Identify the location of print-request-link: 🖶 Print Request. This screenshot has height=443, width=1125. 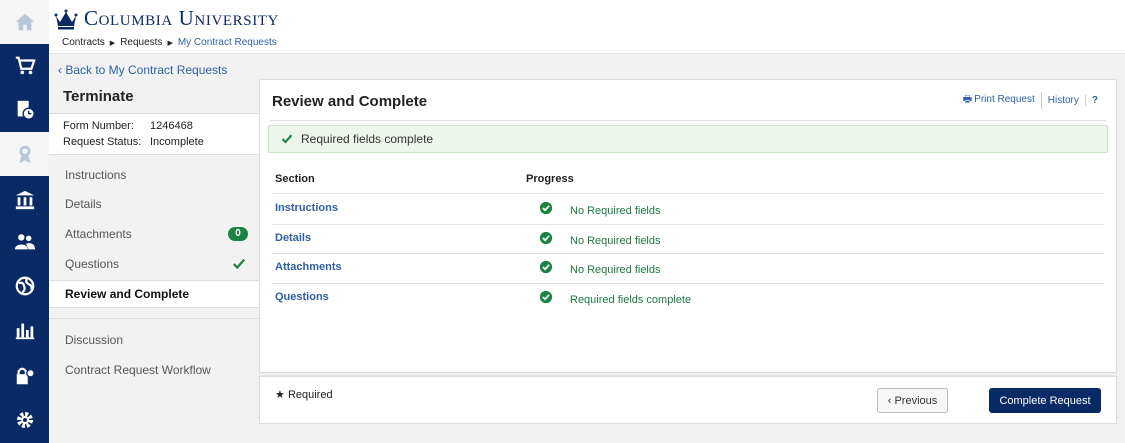
(999, 100).